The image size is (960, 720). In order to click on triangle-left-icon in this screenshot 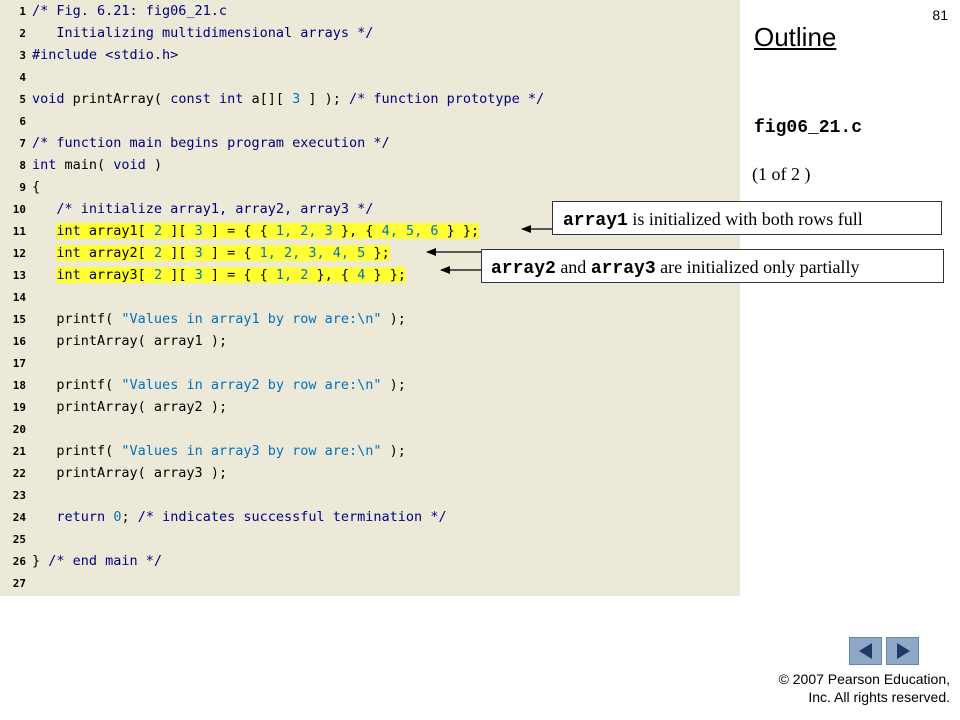, I will do `click(865, 651)`.